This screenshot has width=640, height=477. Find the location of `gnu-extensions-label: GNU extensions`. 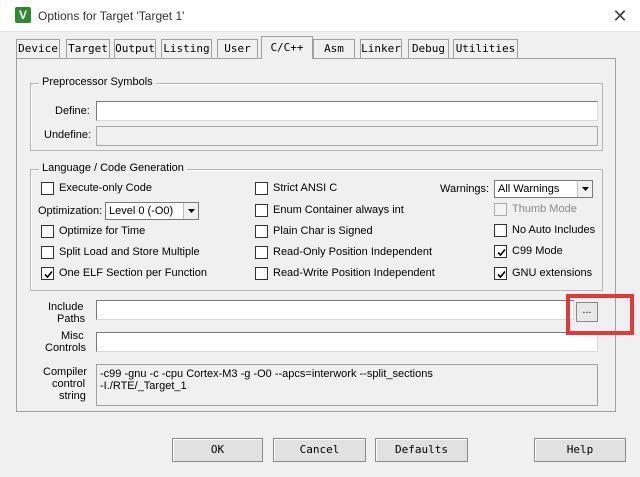

gnu-extensions-label: GNU extensions is located at coordinates (552, 273).